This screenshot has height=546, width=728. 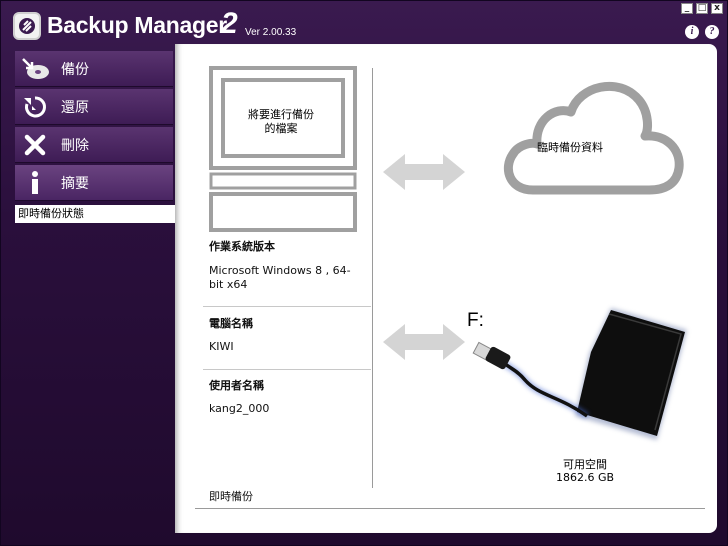 I want to click on window-controls: _ □ x, so click(x=702, y=8).